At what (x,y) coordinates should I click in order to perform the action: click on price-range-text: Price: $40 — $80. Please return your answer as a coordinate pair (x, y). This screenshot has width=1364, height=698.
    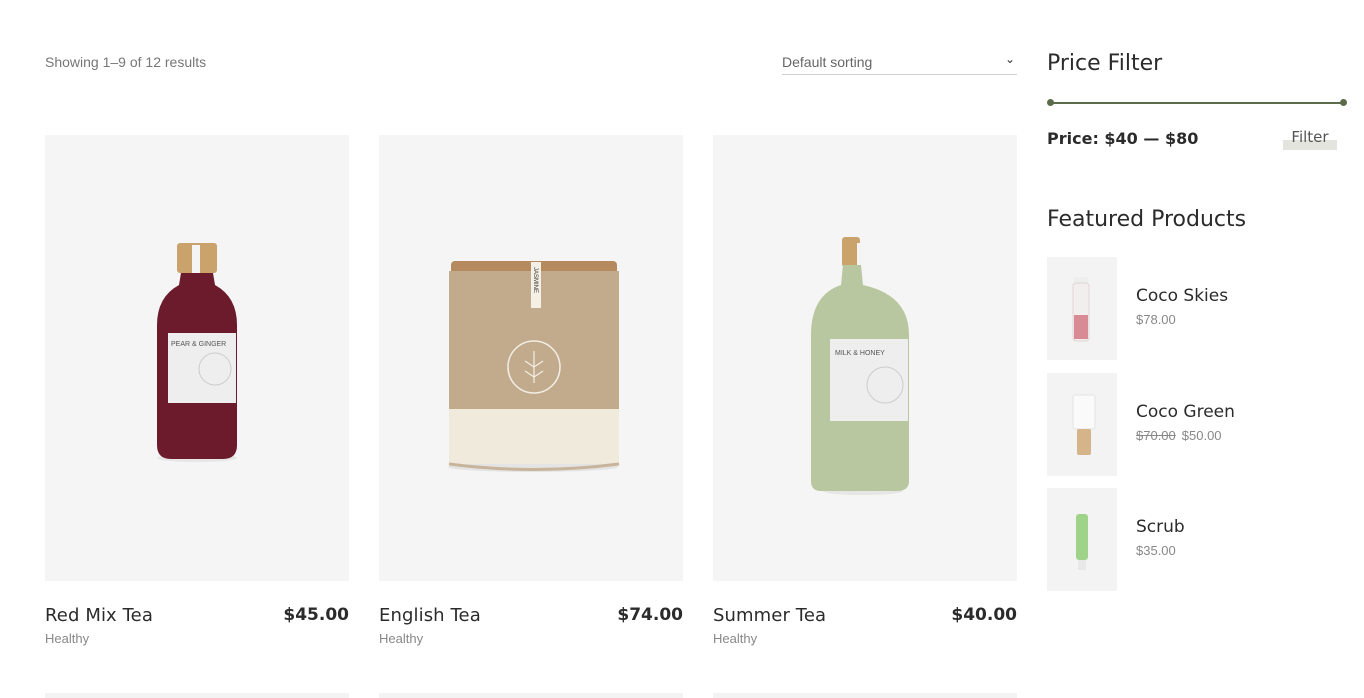
    Looking at the image, I should click on (1123, 138).